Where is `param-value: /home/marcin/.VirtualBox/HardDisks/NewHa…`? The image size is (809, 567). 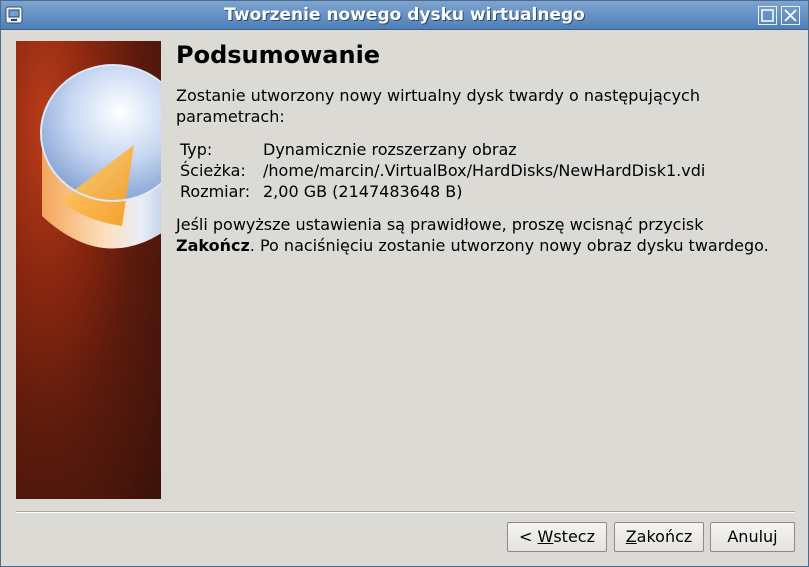
param-value: /home/marcin/.VirtualBox/HardDisks/NewHa… is located at coordinates (484, 170).